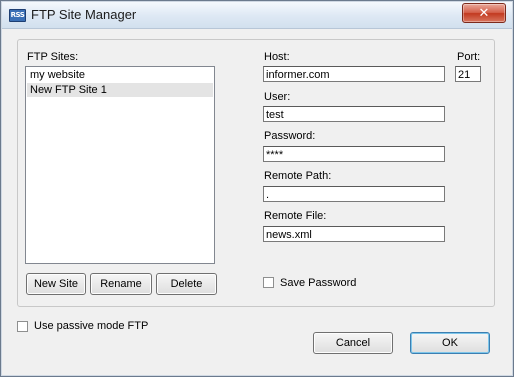 Image resolution: width=514 pixels, height=377 pixels. I want to click on port-field: 21, so click(468, 74).